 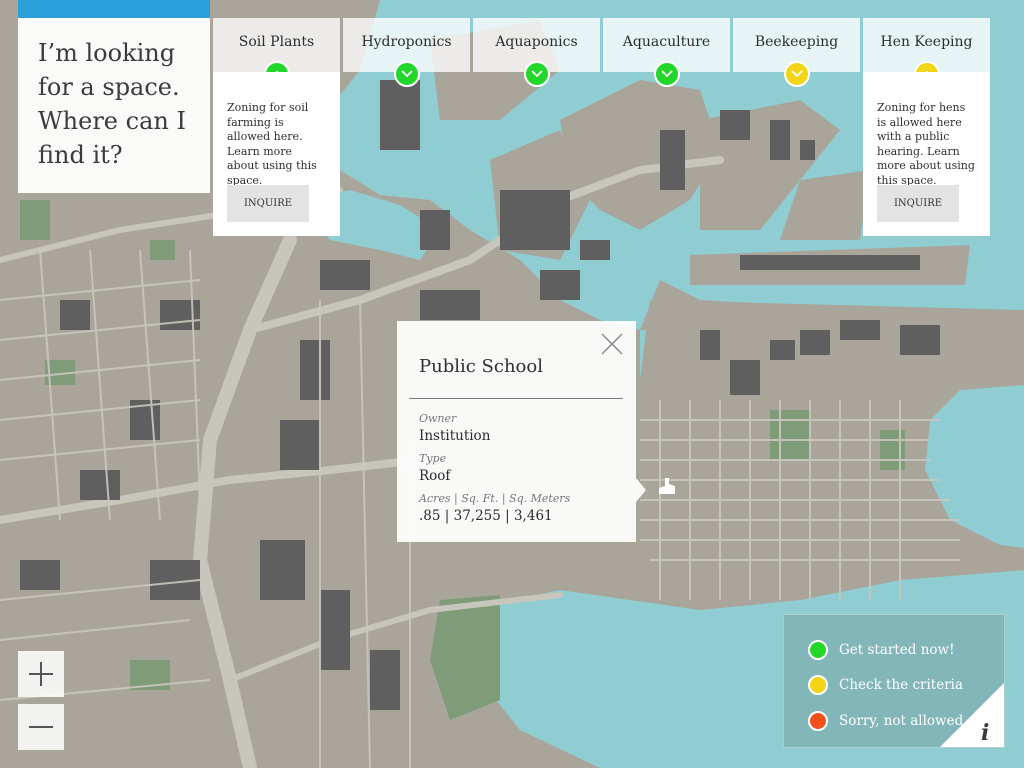 What do you see at coordinates (406, 42) in the screenshot?
I see `tab-label: Hydroponics` at bounding box center [406, 42].